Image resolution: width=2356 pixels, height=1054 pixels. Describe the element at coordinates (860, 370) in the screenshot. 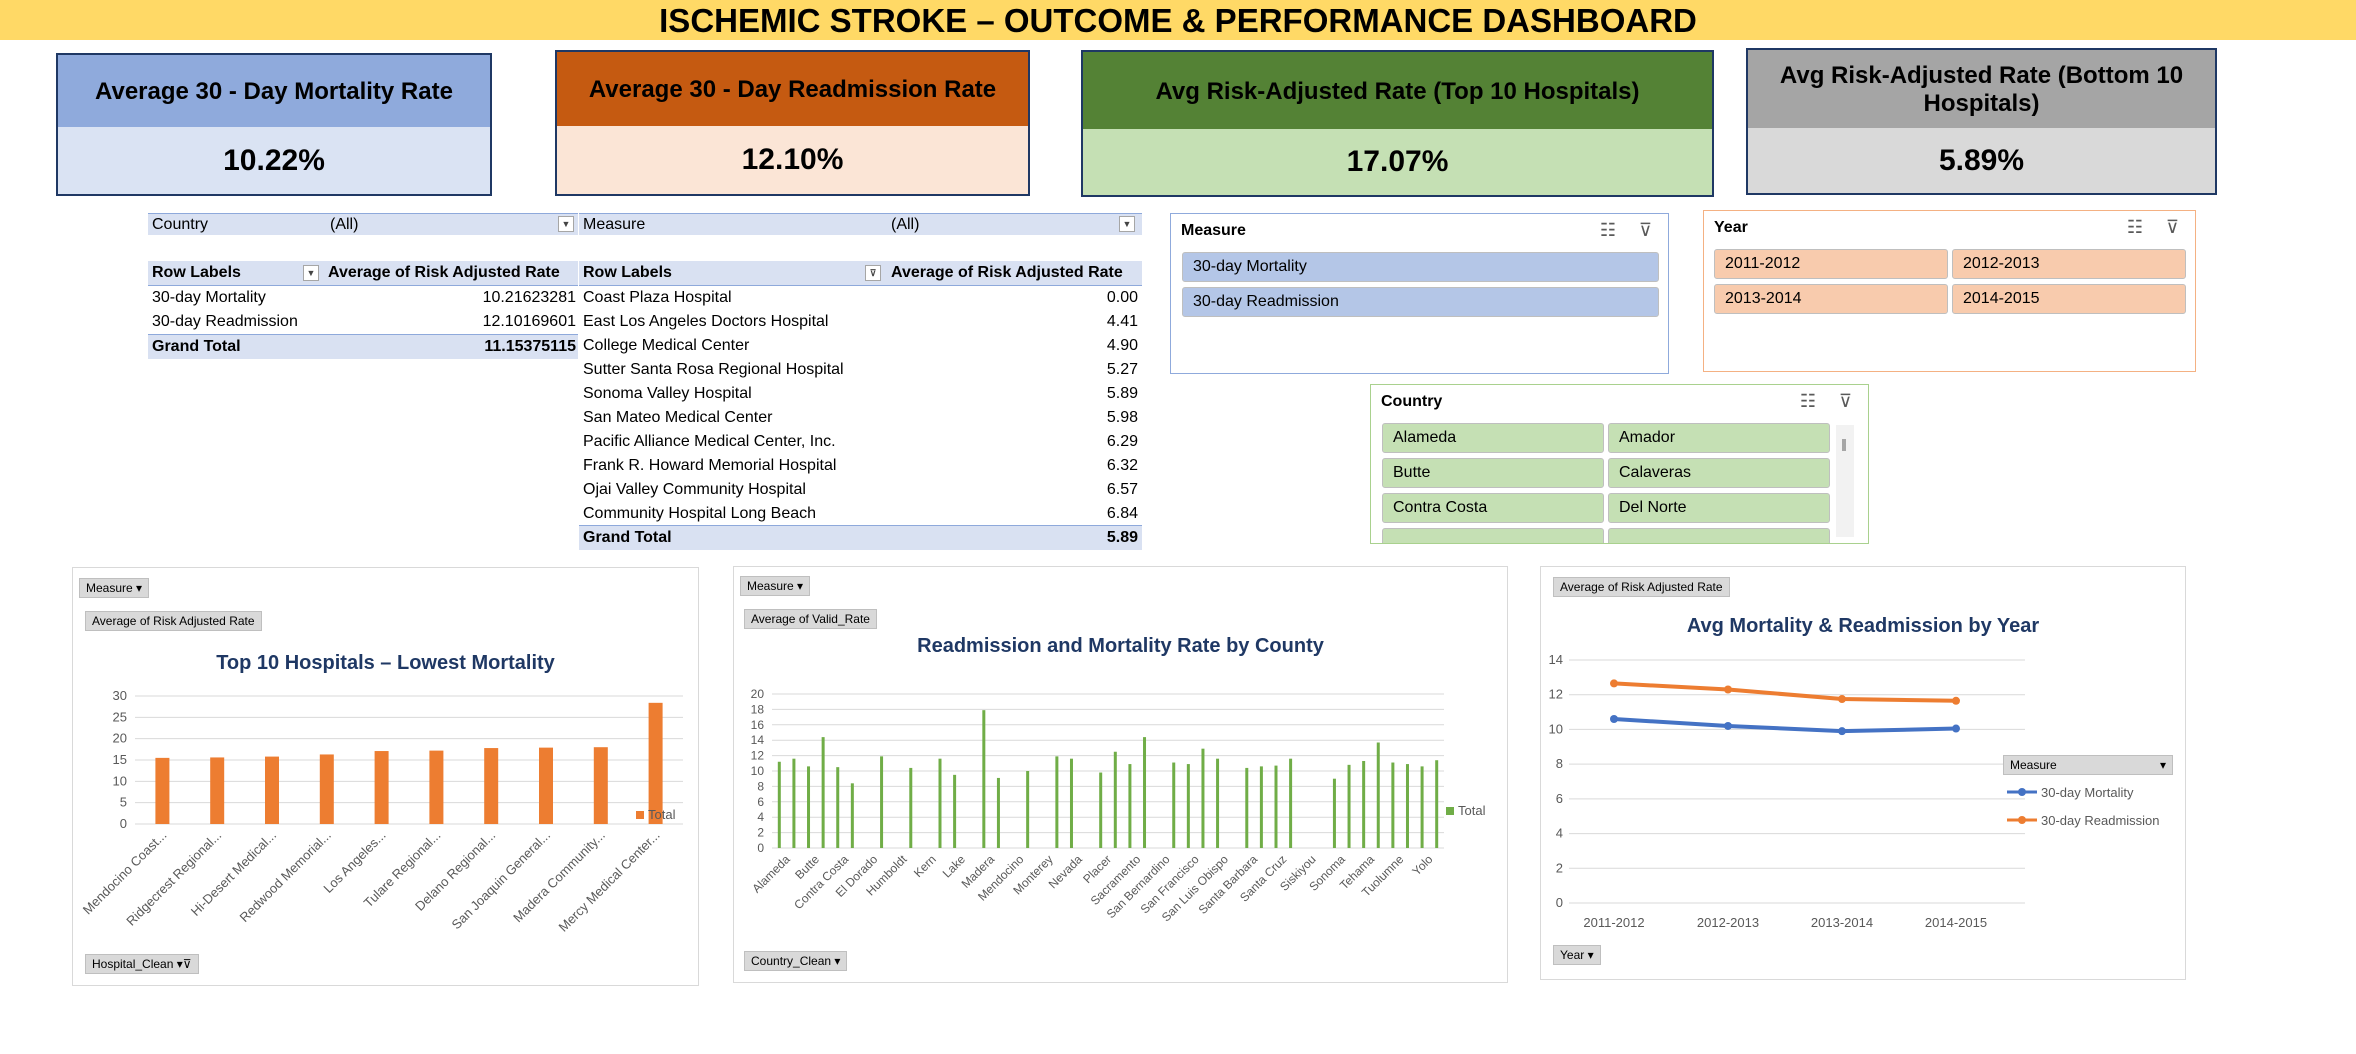

I see `pivot2-row: Sutter Santa Rosa Regional Hospital 5.27` at that location.